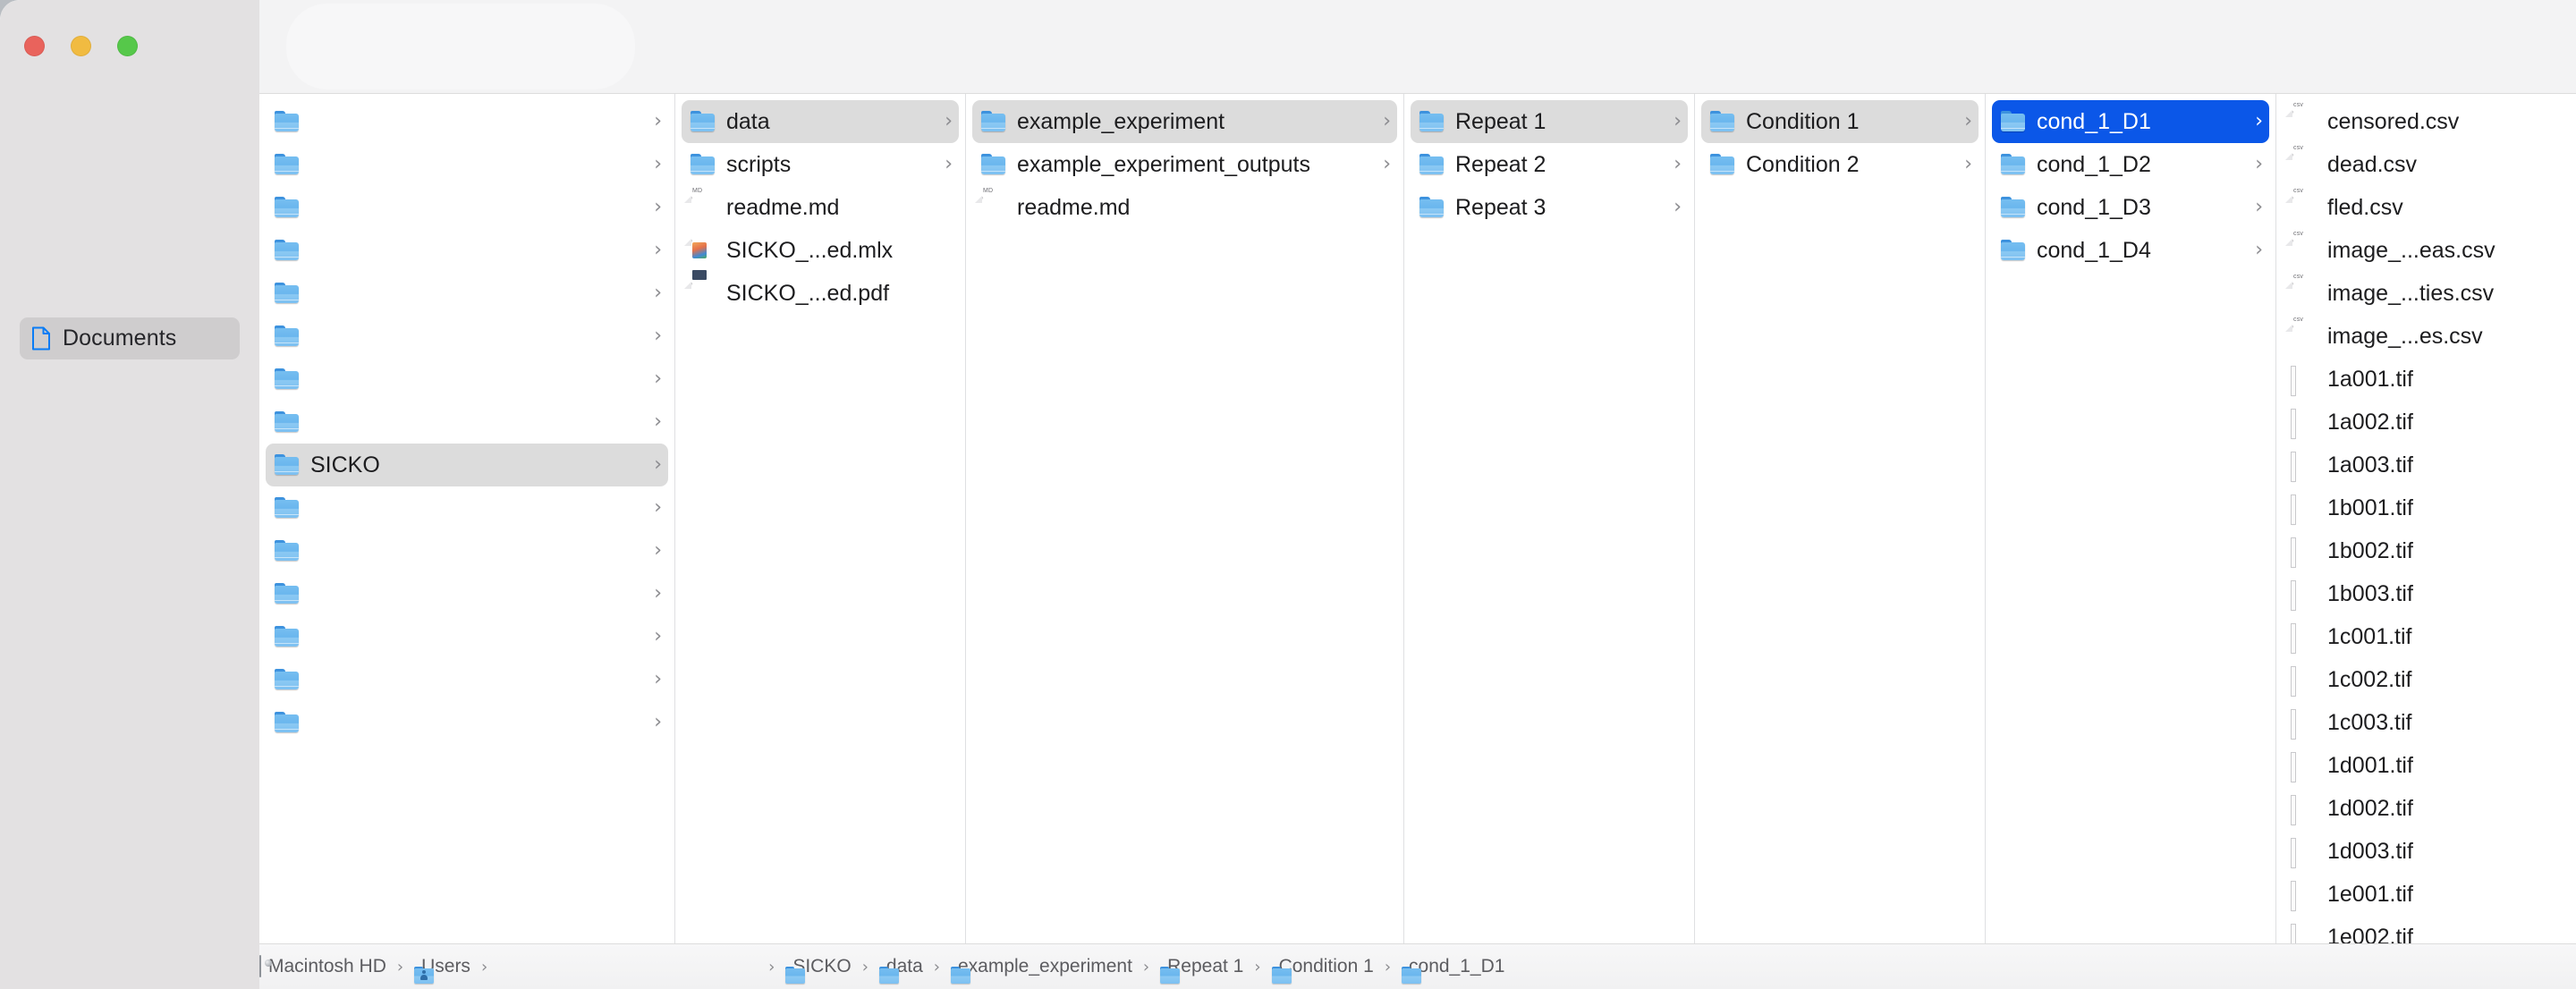 This screenshot has height=989, width=2576. I want to click on file-row: scripts ›, so click(820, 164).